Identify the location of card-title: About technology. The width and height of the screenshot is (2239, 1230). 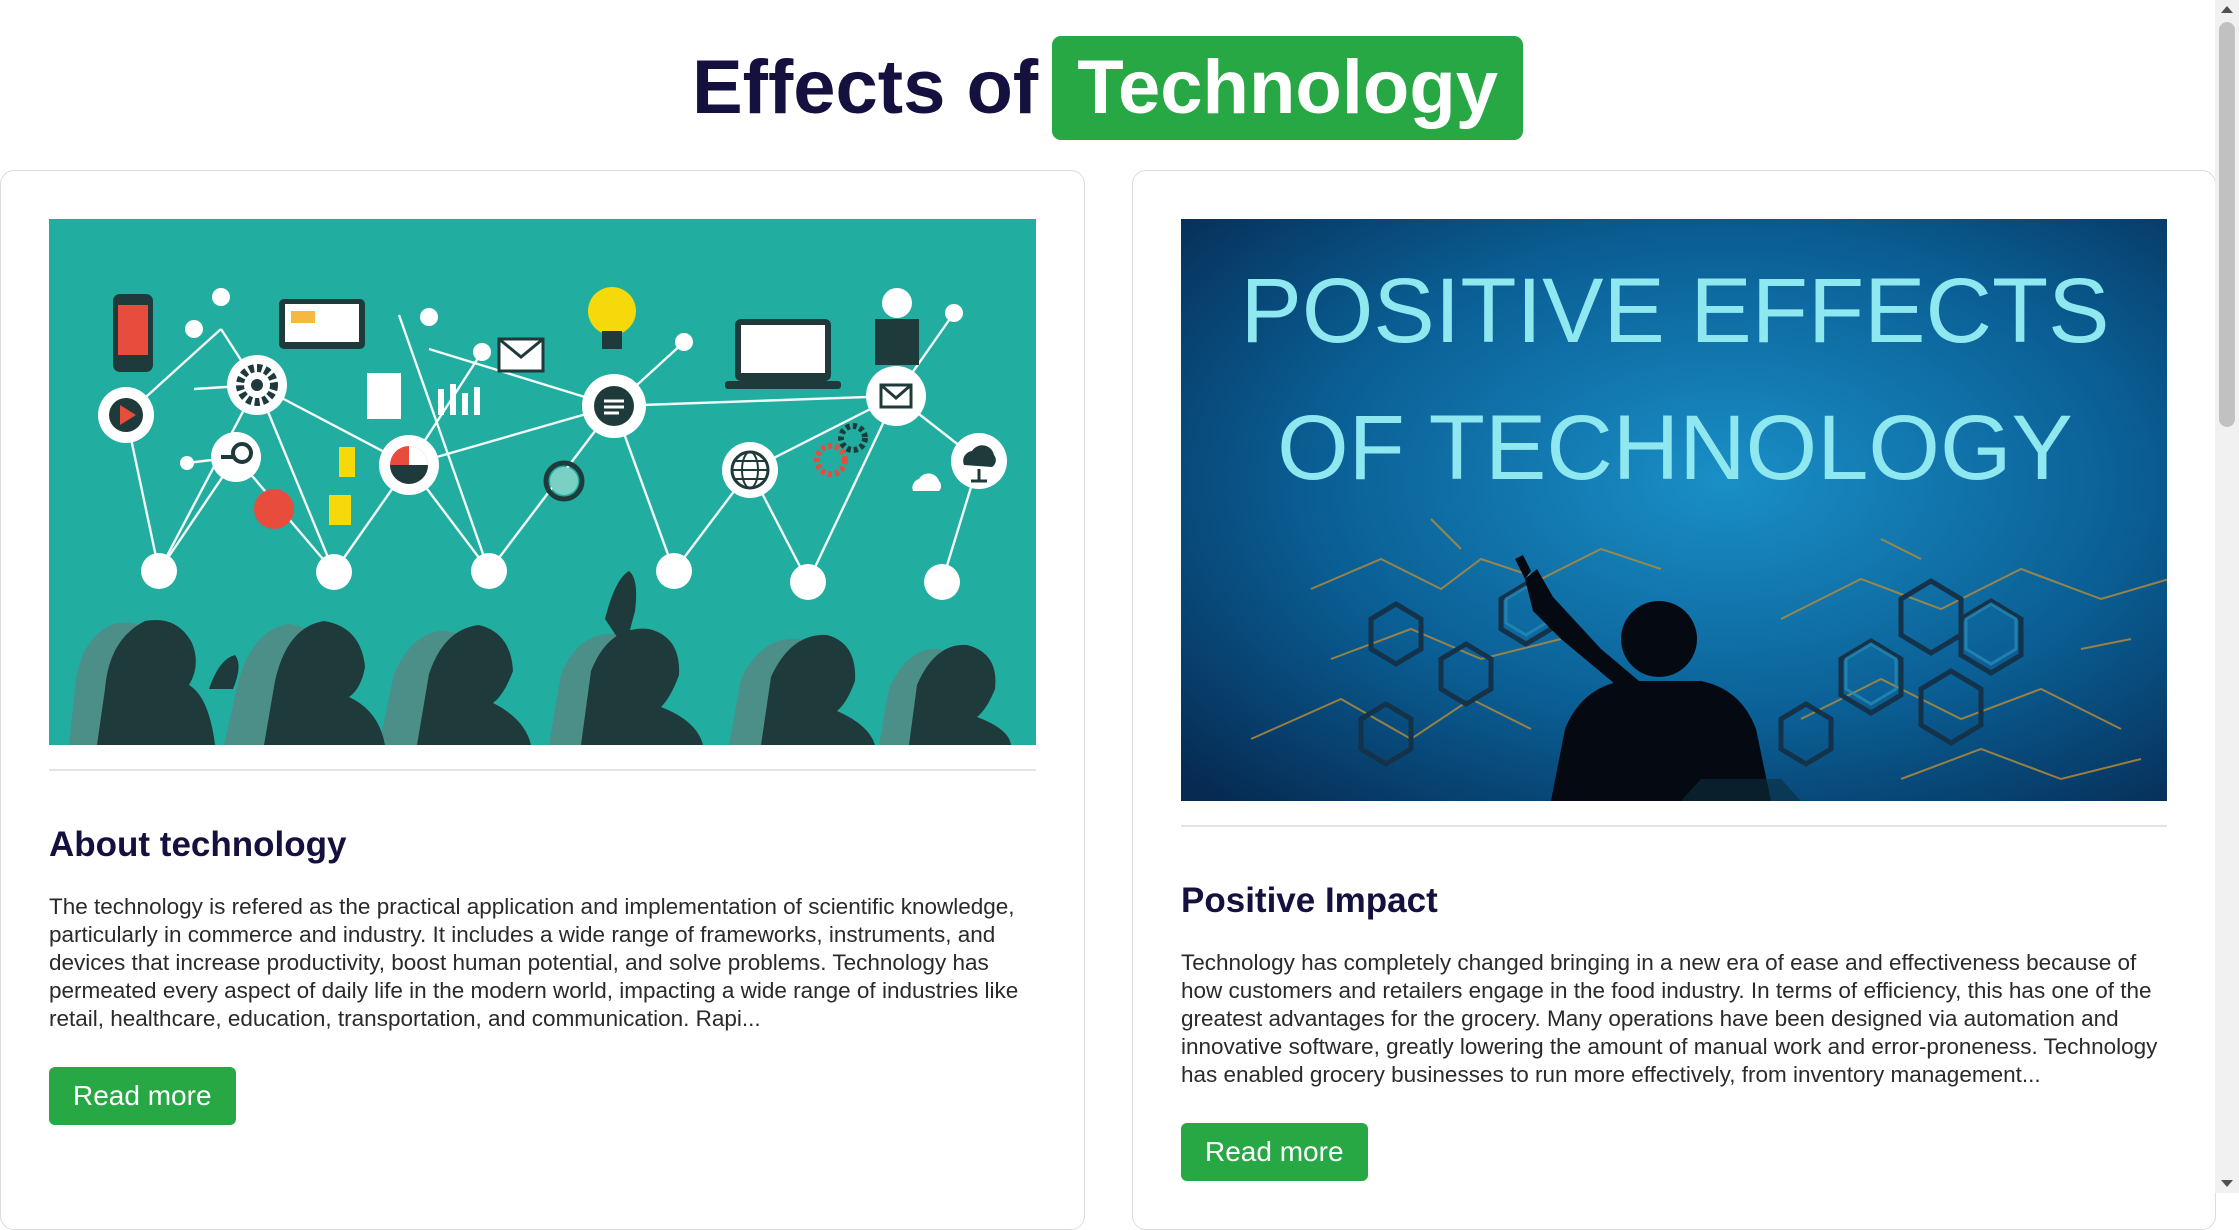
(198, 844).